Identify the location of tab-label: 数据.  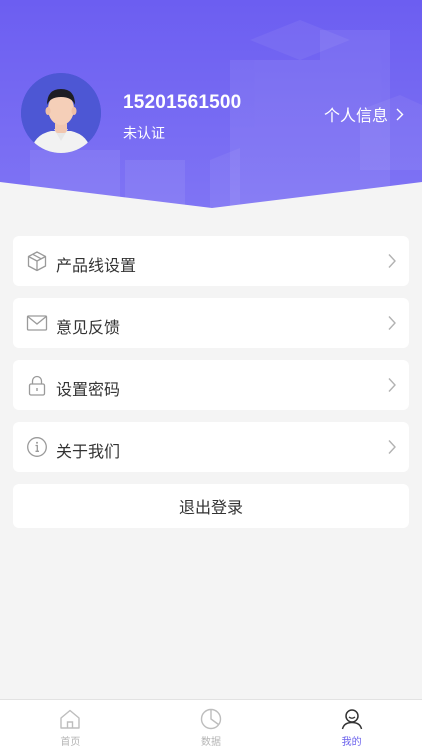
(211, 742).